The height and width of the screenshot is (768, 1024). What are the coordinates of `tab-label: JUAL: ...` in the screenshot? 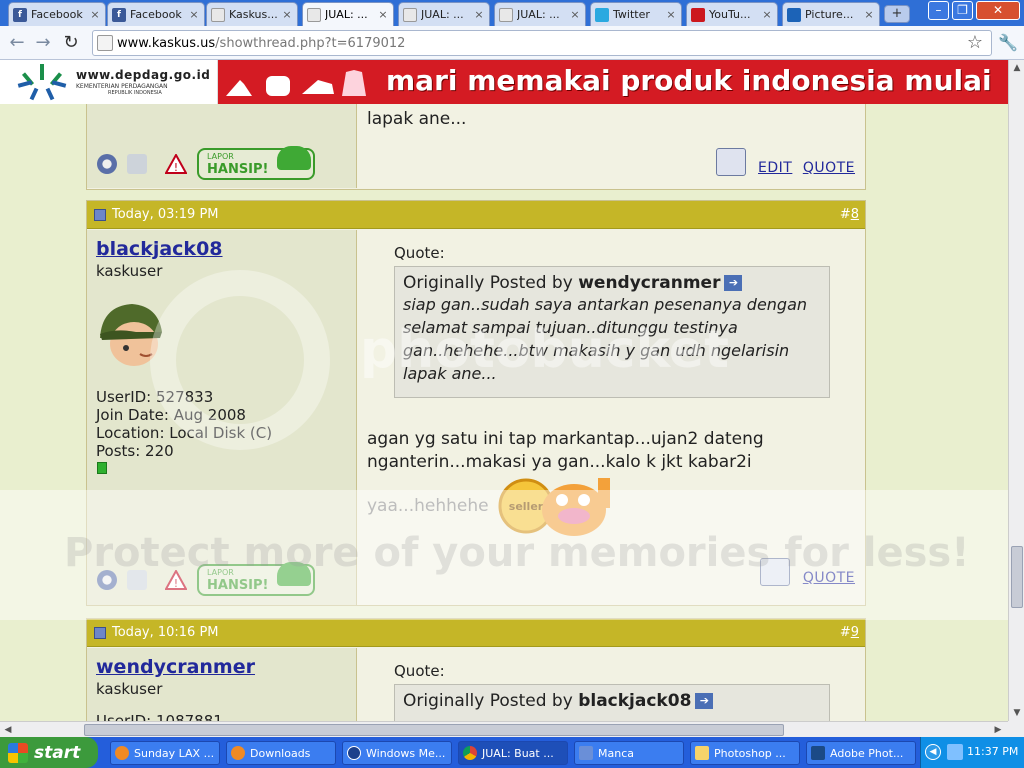 It's located at (346, 14).